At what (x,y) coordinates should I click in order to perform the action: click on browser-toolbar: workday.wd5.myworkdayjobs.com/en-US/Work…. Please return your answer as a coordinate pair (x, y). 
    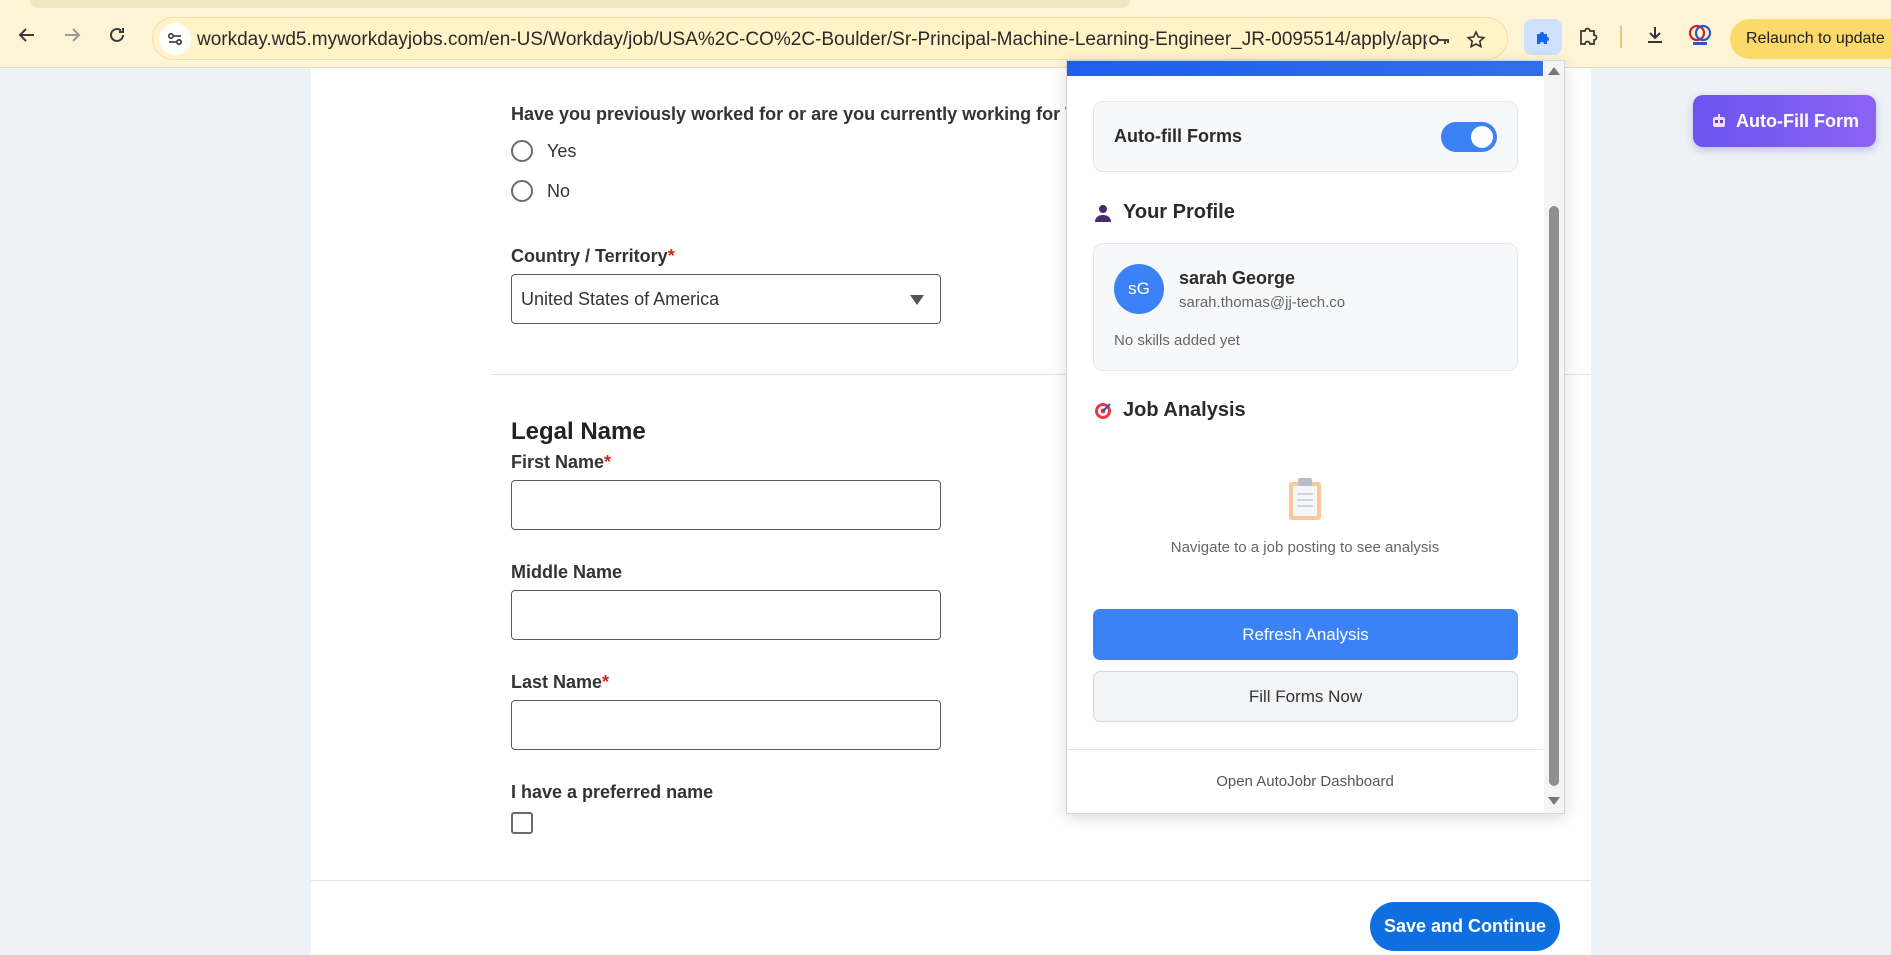
    Looking at the image, I should click on (945, 34).